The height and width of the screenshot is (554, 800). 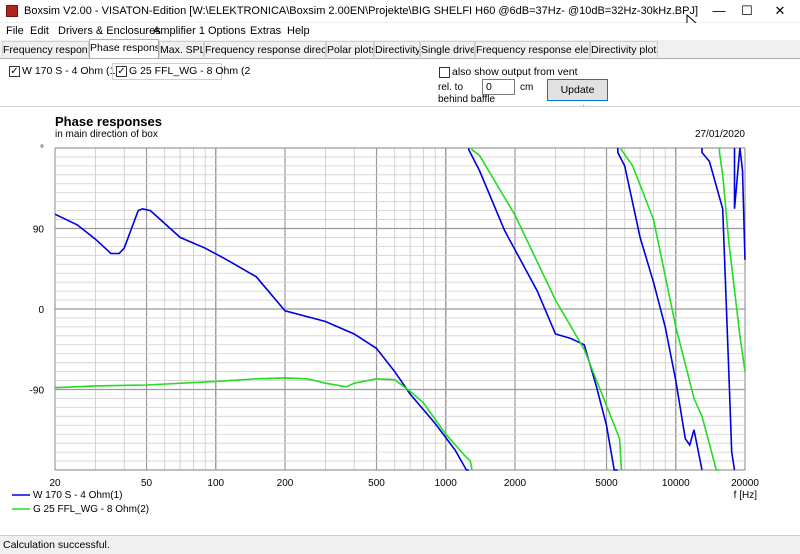 What do you see at coordinates (467, 99) in the screenshot?
I see `behind-baffle-label: behind baffle` at bounding box center [467, 99].